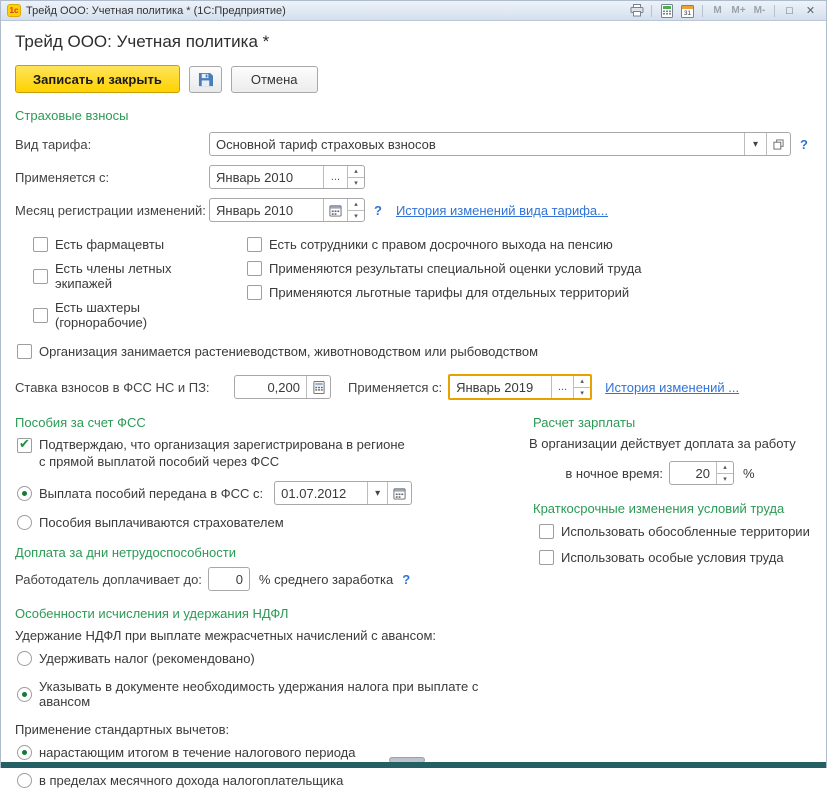 This screenshot has width=827, height=788. I want to click on calendar-icon, so click(335, 210).